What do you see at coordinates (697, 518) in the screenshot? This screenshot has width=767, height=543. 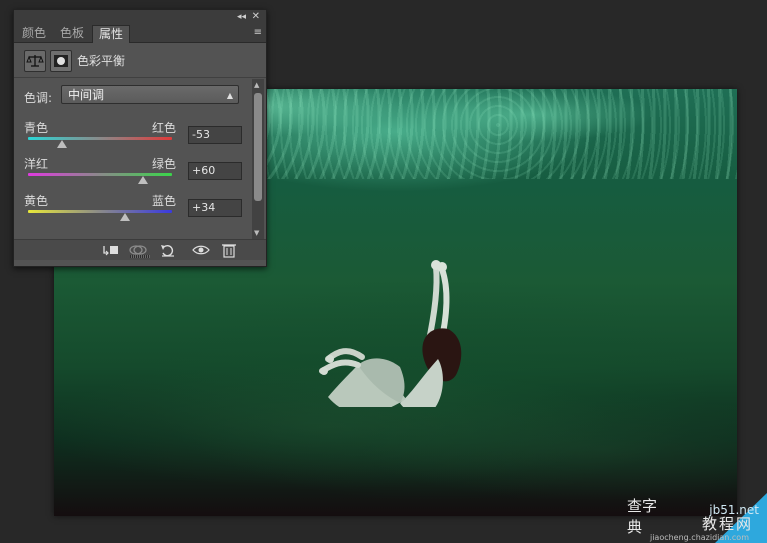 I see `site-watermark: jb51.net 教程网 jiaocheng.chazidian.com 查字典` at bounding box center [697, 518].